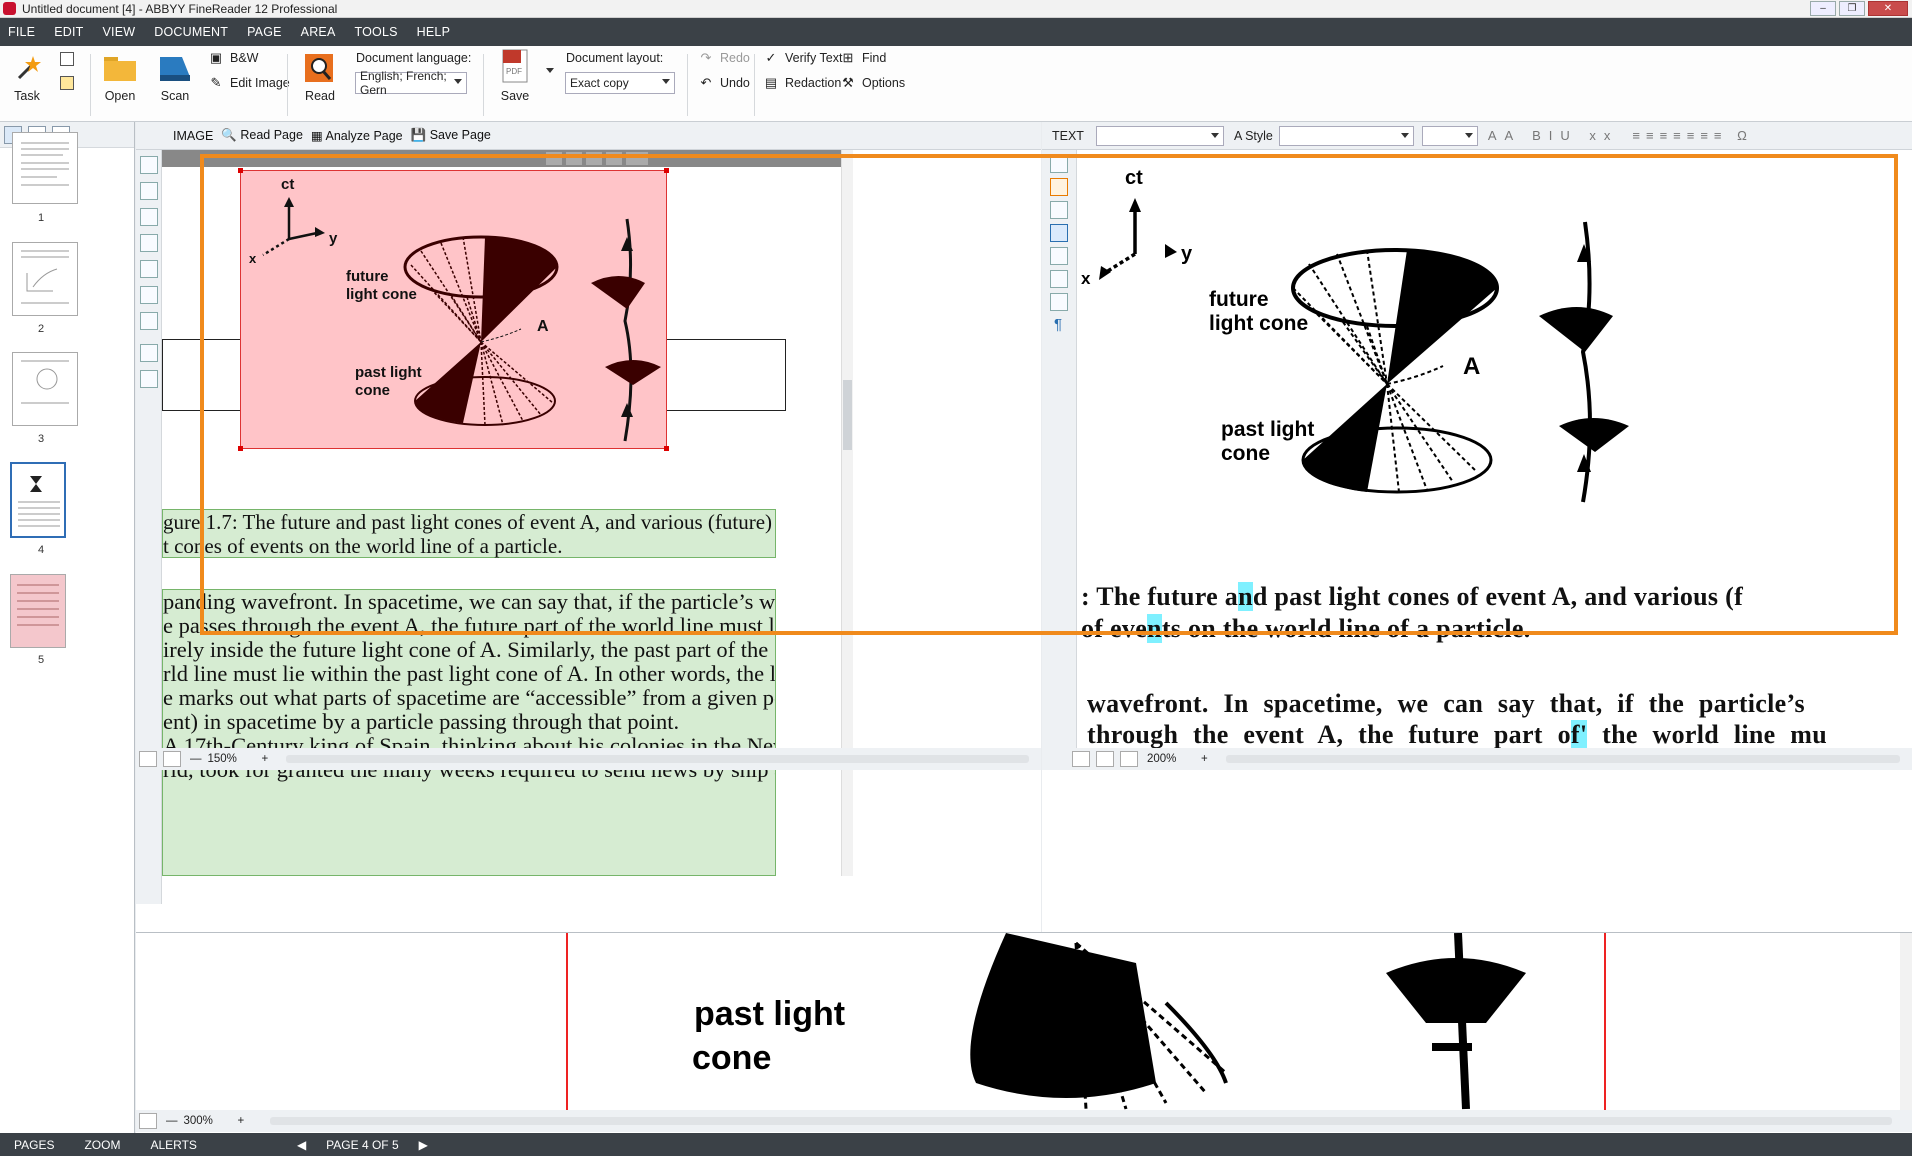  I want to click on redaction-icon: ▤, so click(771, 82).